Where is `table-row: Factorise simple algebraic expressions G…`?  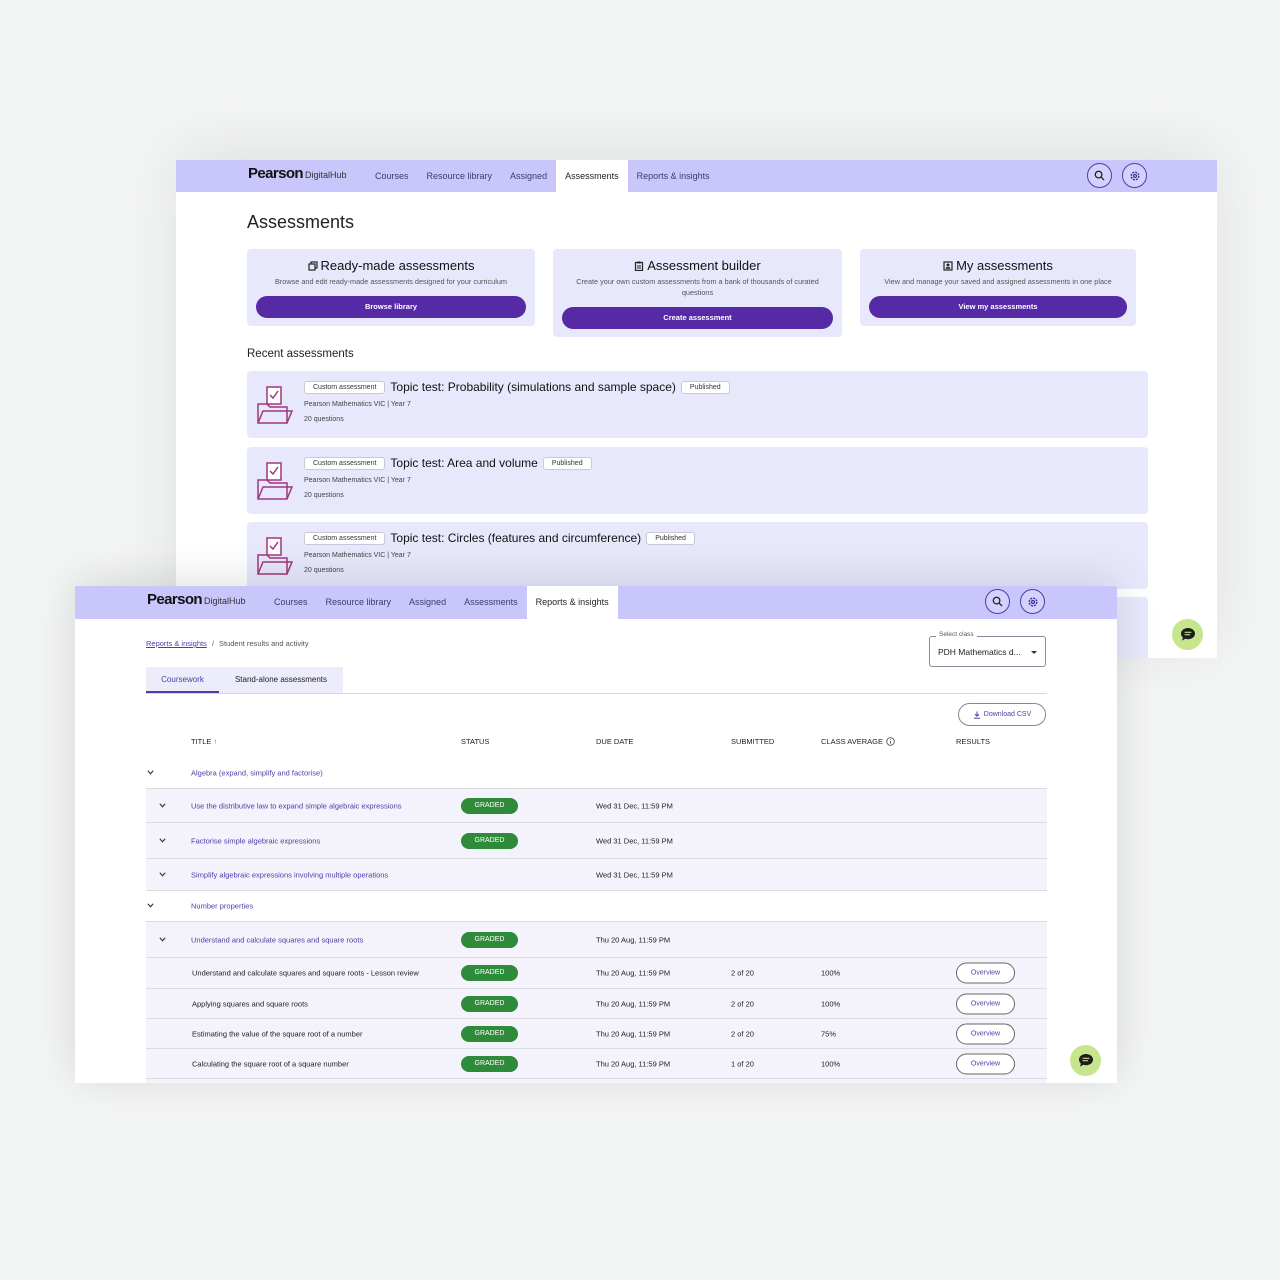 table-row: Factorise simple algebraic expressions G… is located at coordinates (596, 841).